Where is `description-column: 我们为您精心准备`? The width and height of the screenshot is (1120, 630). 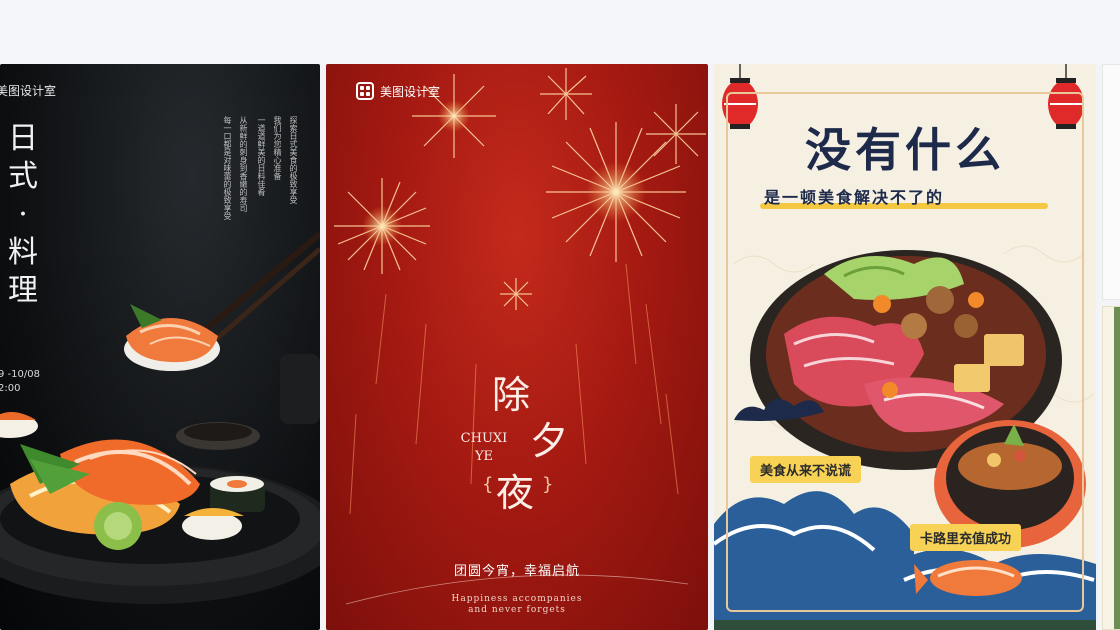
description-column: 我们为您精心准备 is located at coordinates (277, 148).